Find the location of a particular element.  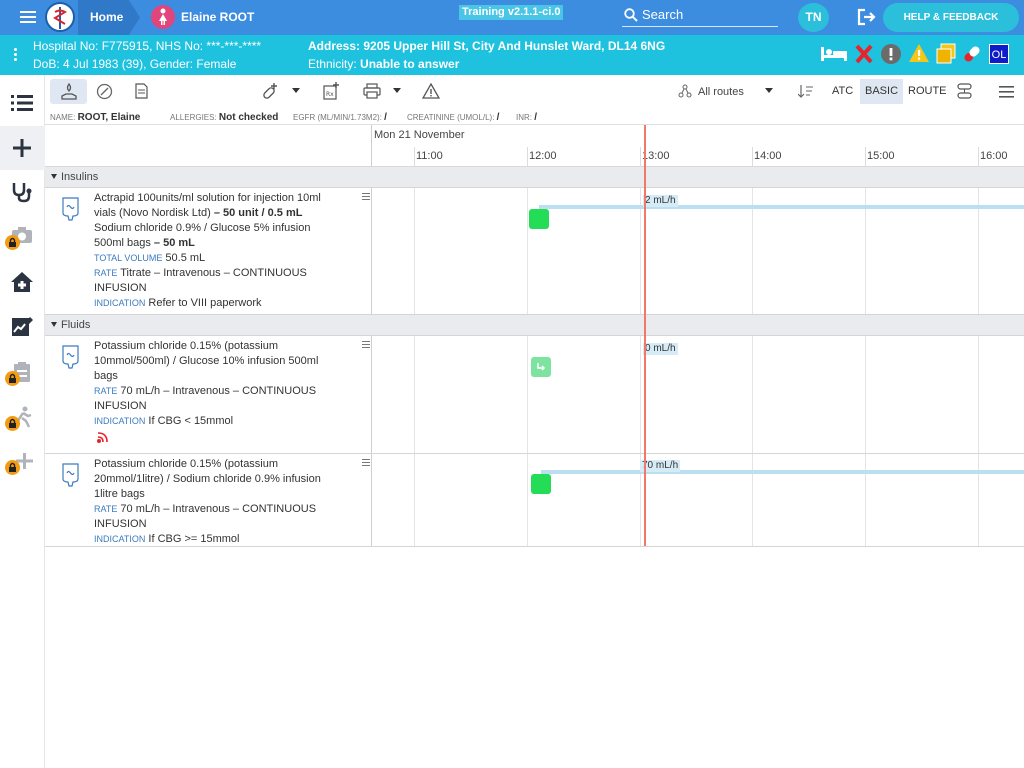

hour-label: 15:00 is located at coordinates (881, 156).